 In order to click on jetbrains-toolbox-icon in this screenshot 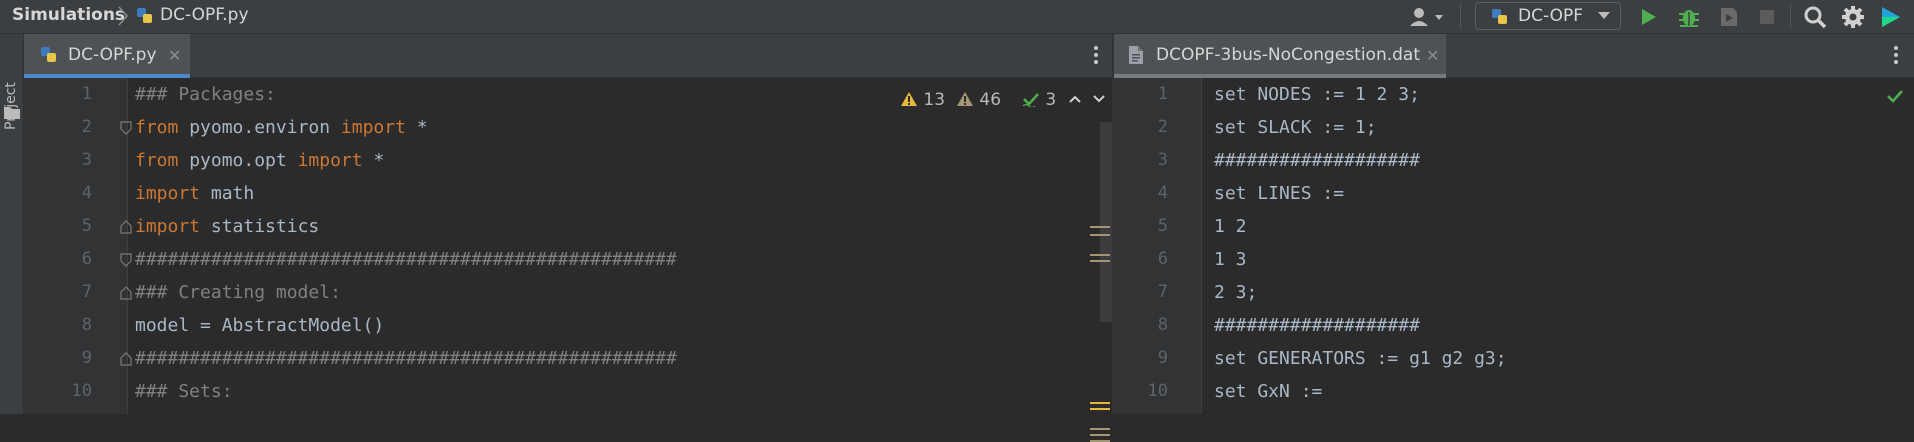, I will do `click(1891, 17)`.